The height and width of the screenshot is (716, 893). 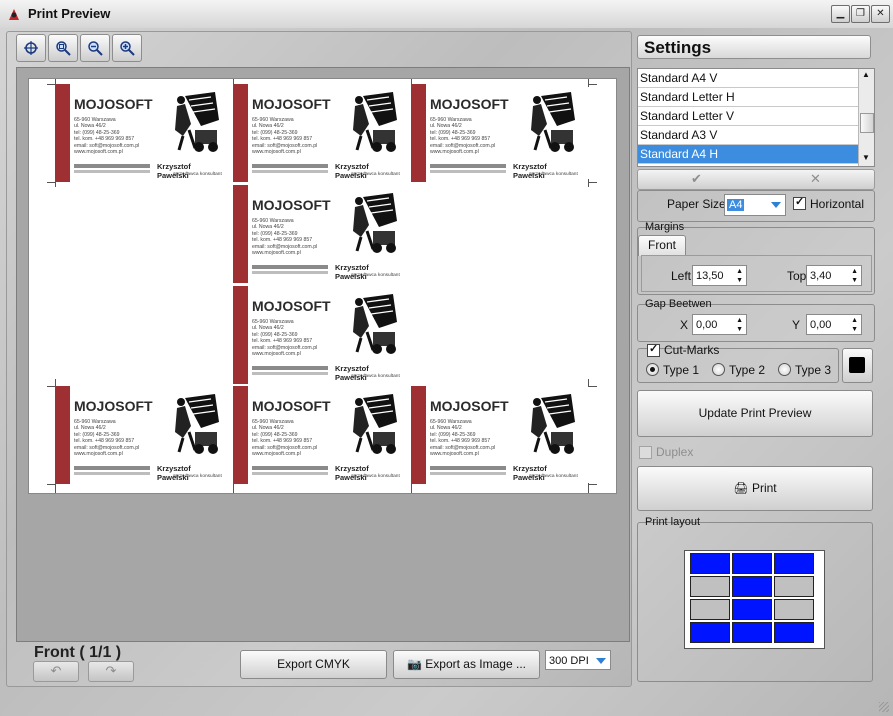 I want to click on update-preview-button: Update Print Preview, so click(x=755, y=413).